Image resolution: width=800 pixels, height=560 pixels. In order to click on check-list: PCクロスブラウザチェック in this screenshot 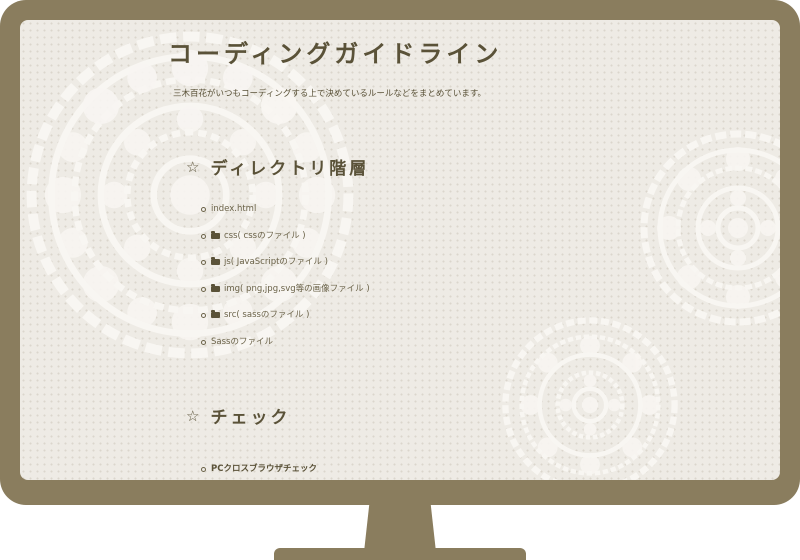, I will do `click(259, 471)`.